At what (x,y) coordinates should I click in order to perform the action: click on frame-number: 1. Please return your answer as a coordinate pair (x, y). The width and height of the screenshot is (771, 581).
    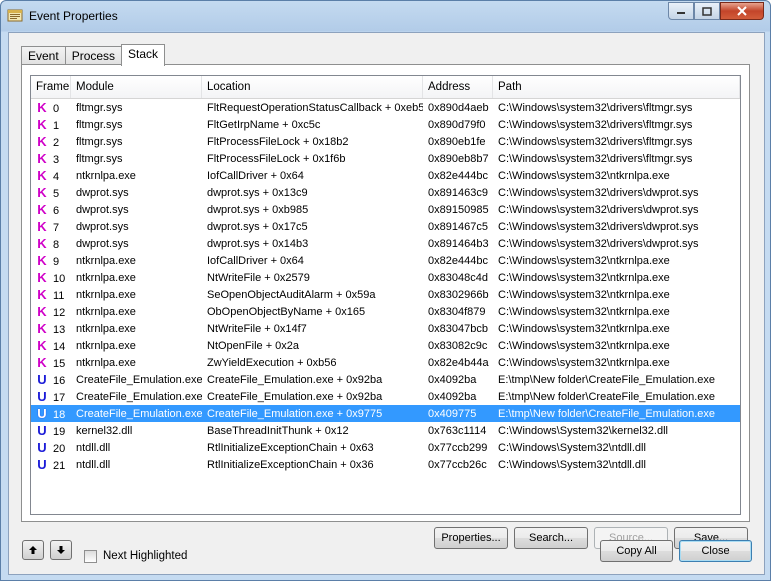
    Looking at the image, I should click on (56, 126).